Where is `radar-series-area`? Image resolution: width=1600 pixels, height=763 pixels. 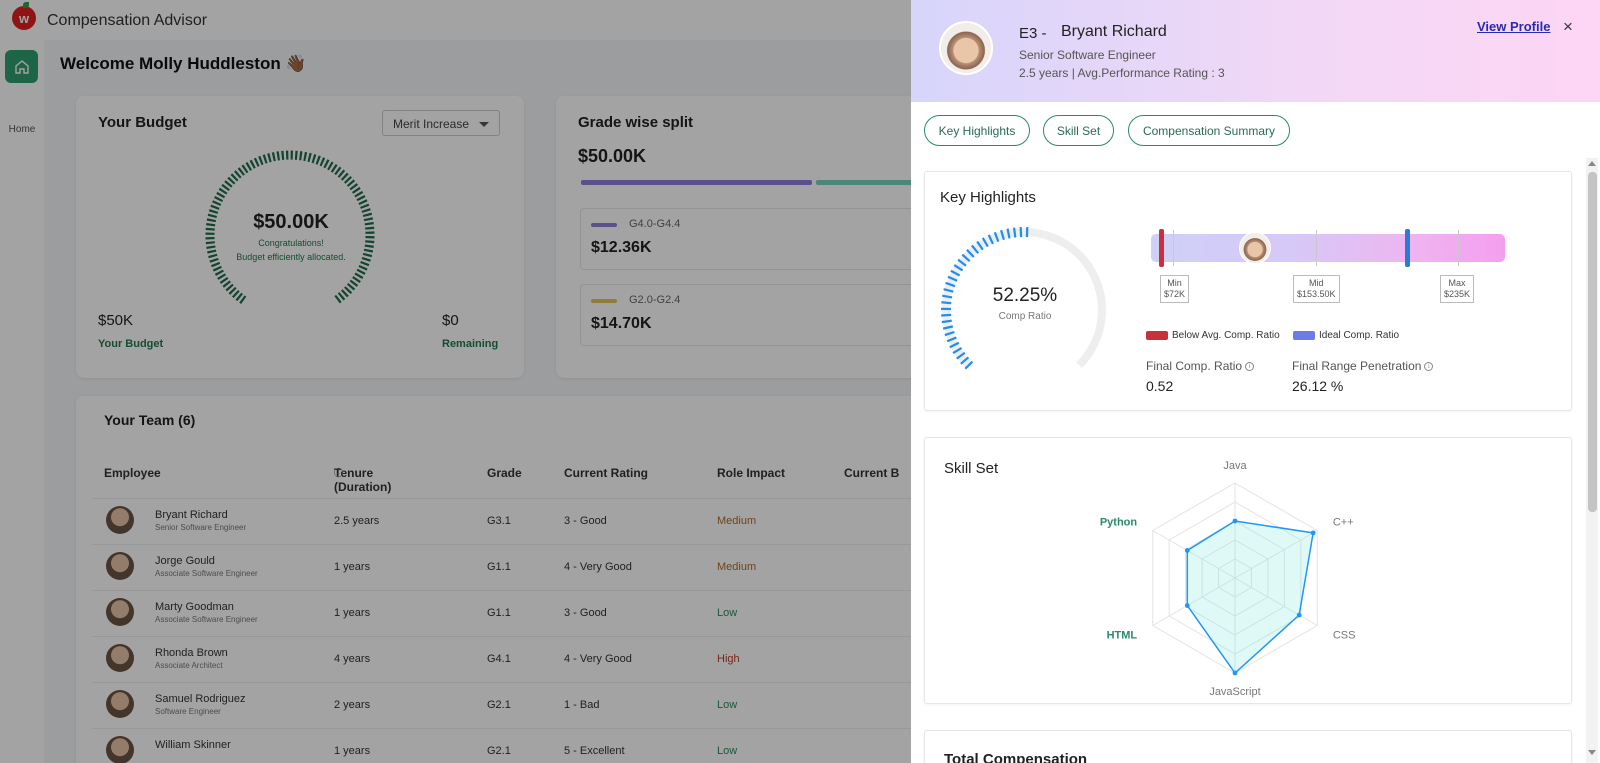 radar-series-area is located at coordinates (1250, 597).